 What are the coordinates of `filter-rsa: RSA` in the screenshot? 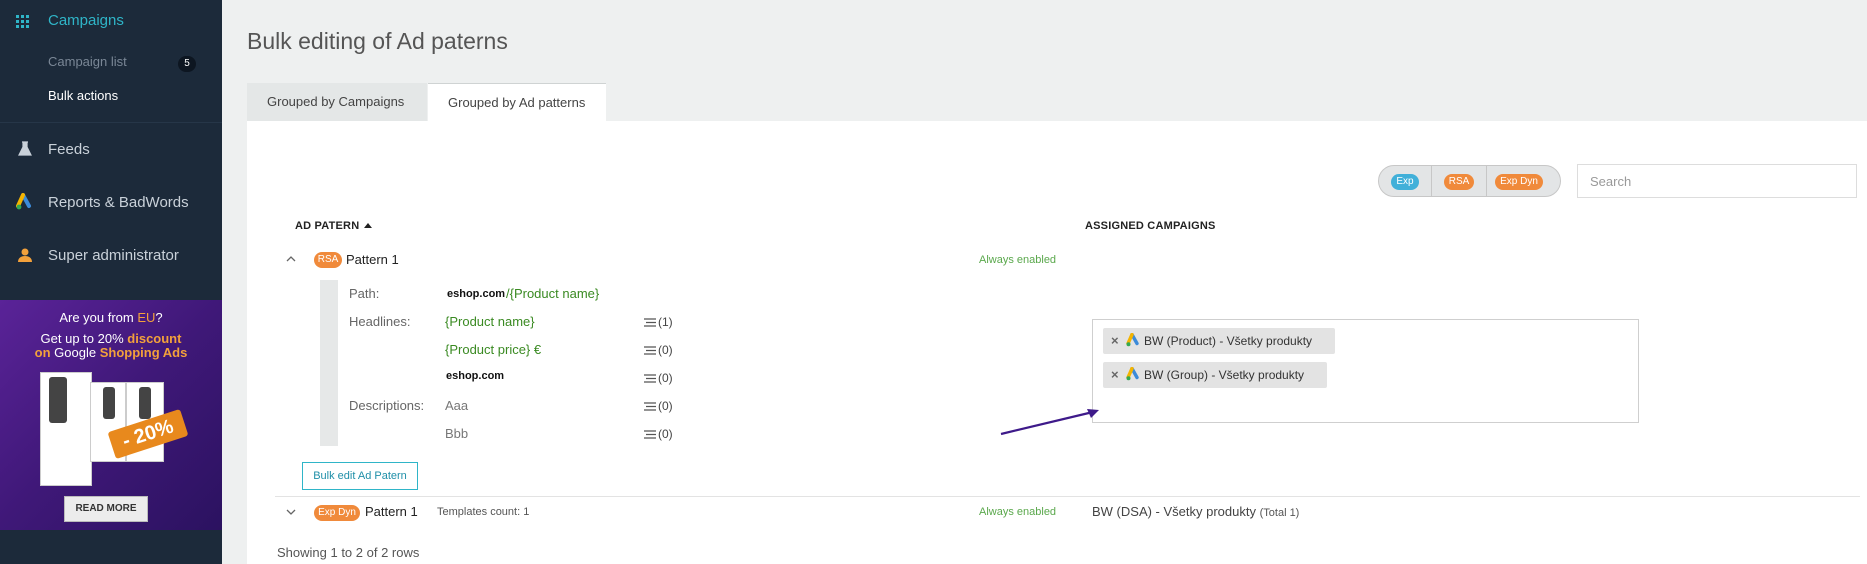 It's located at (1459, 182).